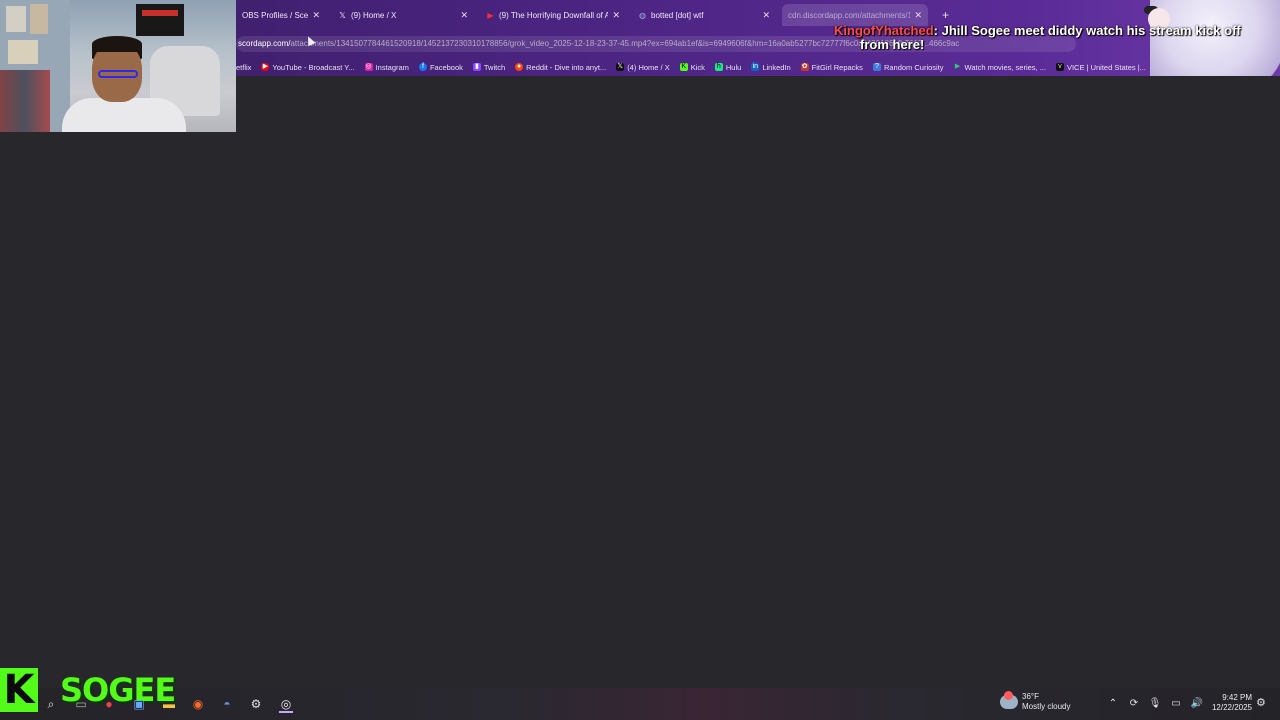 This screenshot has height=720, width=1280. What do you see at coordinates (718, 67) in the screenshot?
I see `hulu-icon: h` at bounding box center [718, 67].